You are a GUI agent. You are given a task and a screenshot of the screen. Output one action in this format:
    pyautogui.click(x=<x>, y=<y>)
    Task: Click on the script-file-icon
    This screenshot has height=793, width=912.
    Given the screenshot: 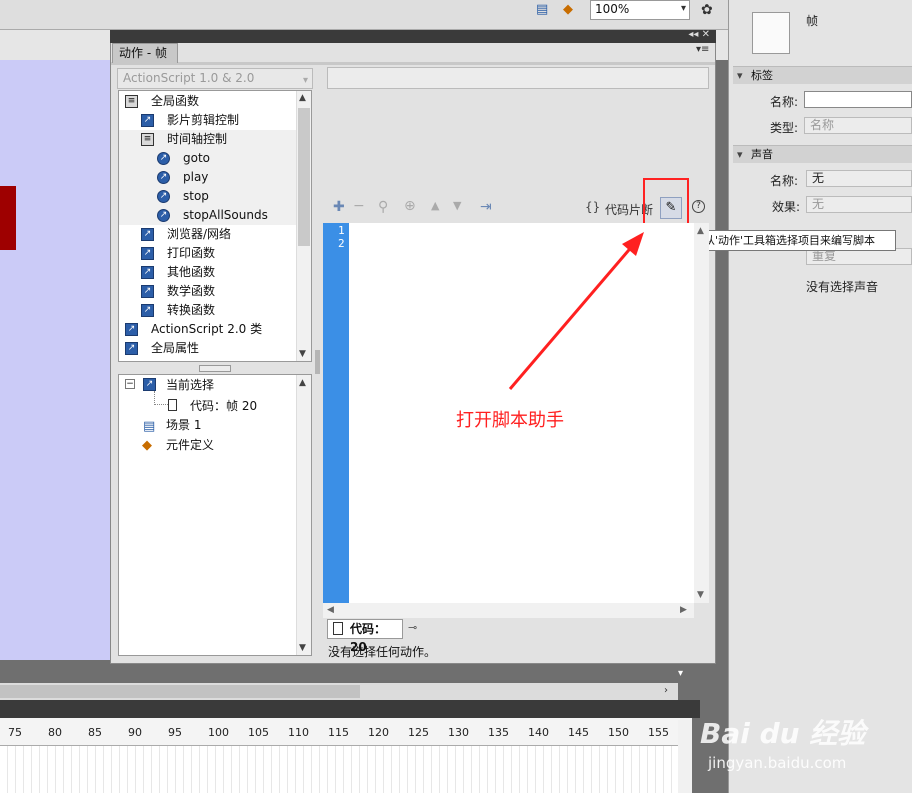 What is the action you would take?
    pyautogui.click(x=172, y=405)
    